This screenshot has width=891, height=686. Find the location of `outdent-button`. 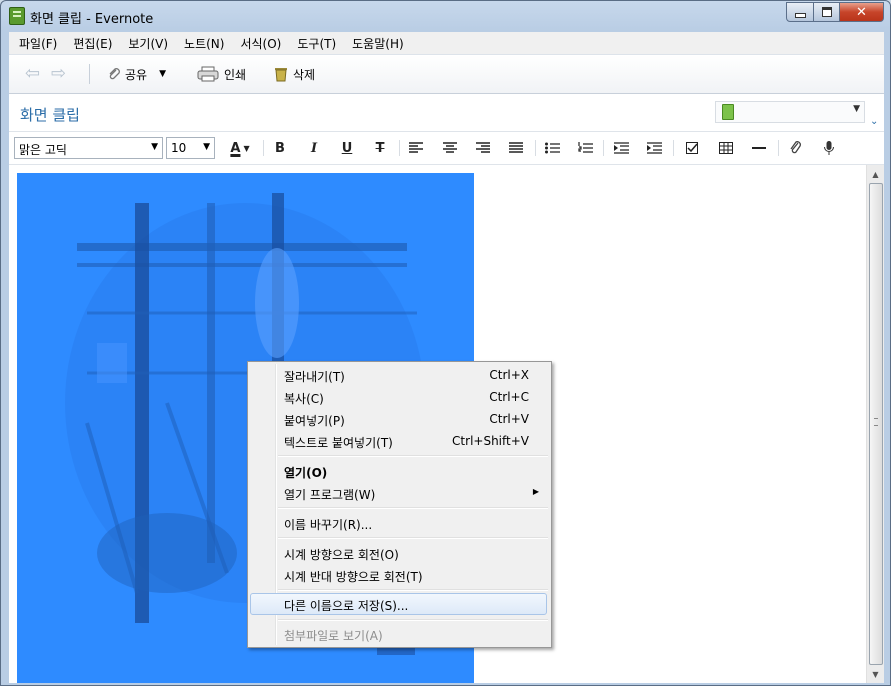

outdent-button is located at coordinates (621, 148).